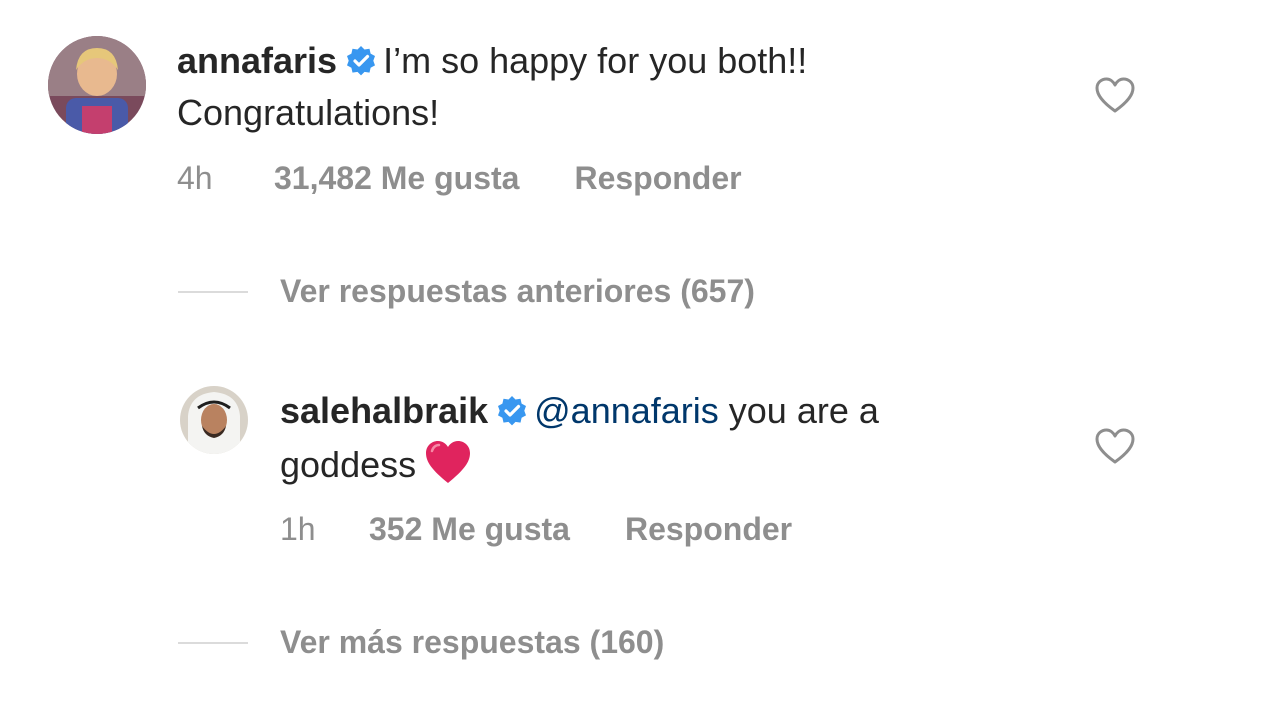  I want to click on view-previous-replies-label: Ver respuestas anteriores (657), so click(517, 291).